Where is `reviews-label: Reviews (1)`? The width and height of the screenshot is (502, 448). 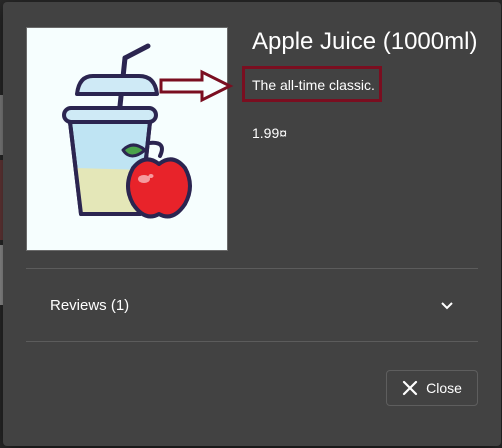 reviews-label: Reviews (1) is located at coordinates (90, 305).